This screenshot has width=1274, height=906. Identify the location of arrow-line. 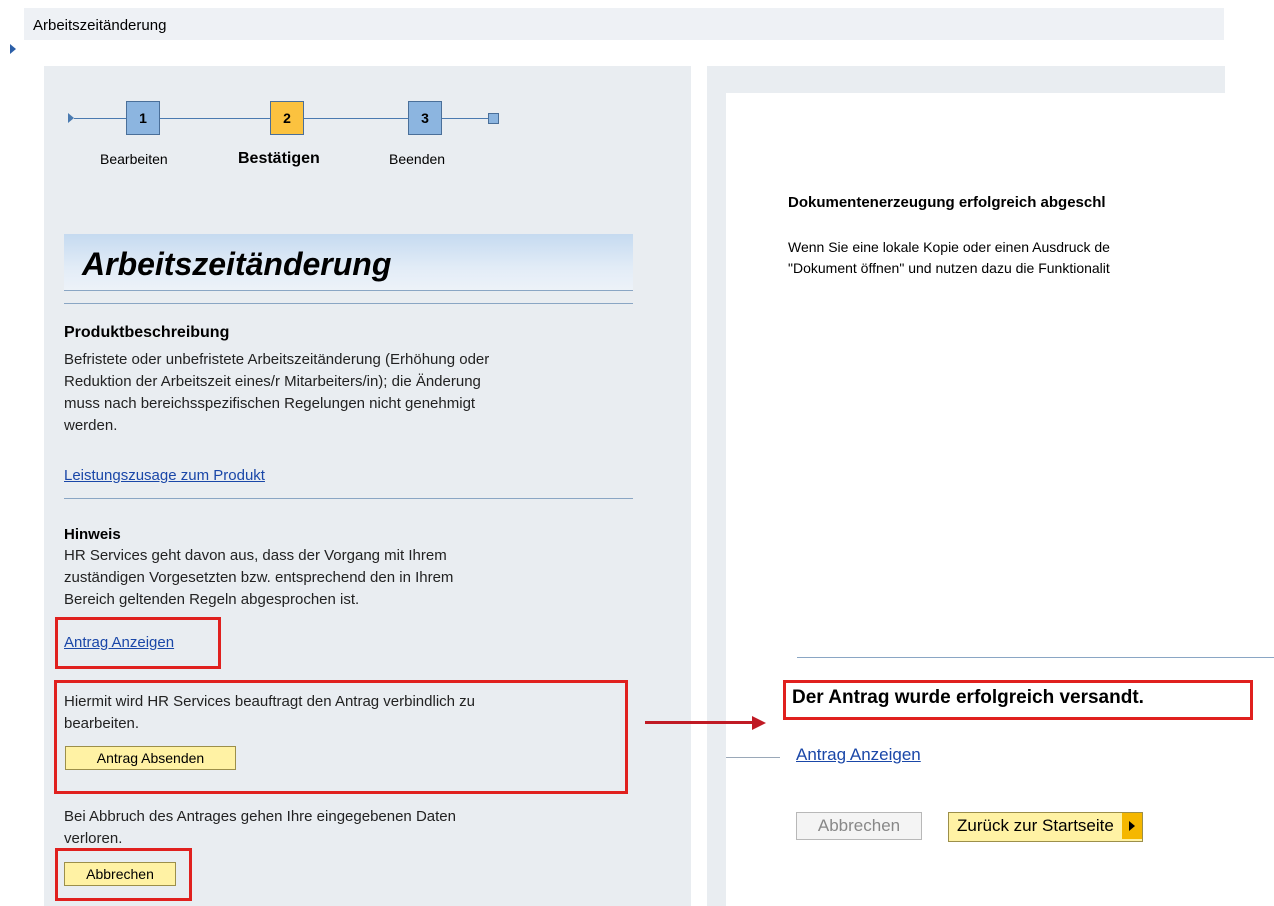
(700, 722).